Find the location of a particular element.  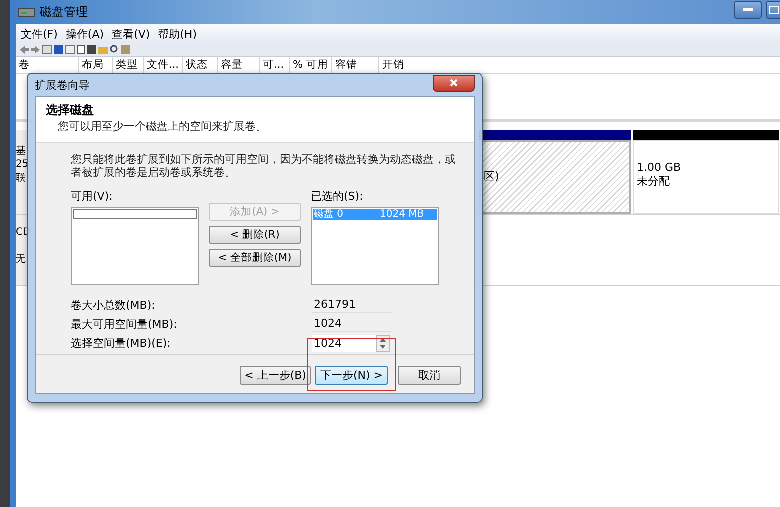

minimize-icon is located at coordinates (748, 10).